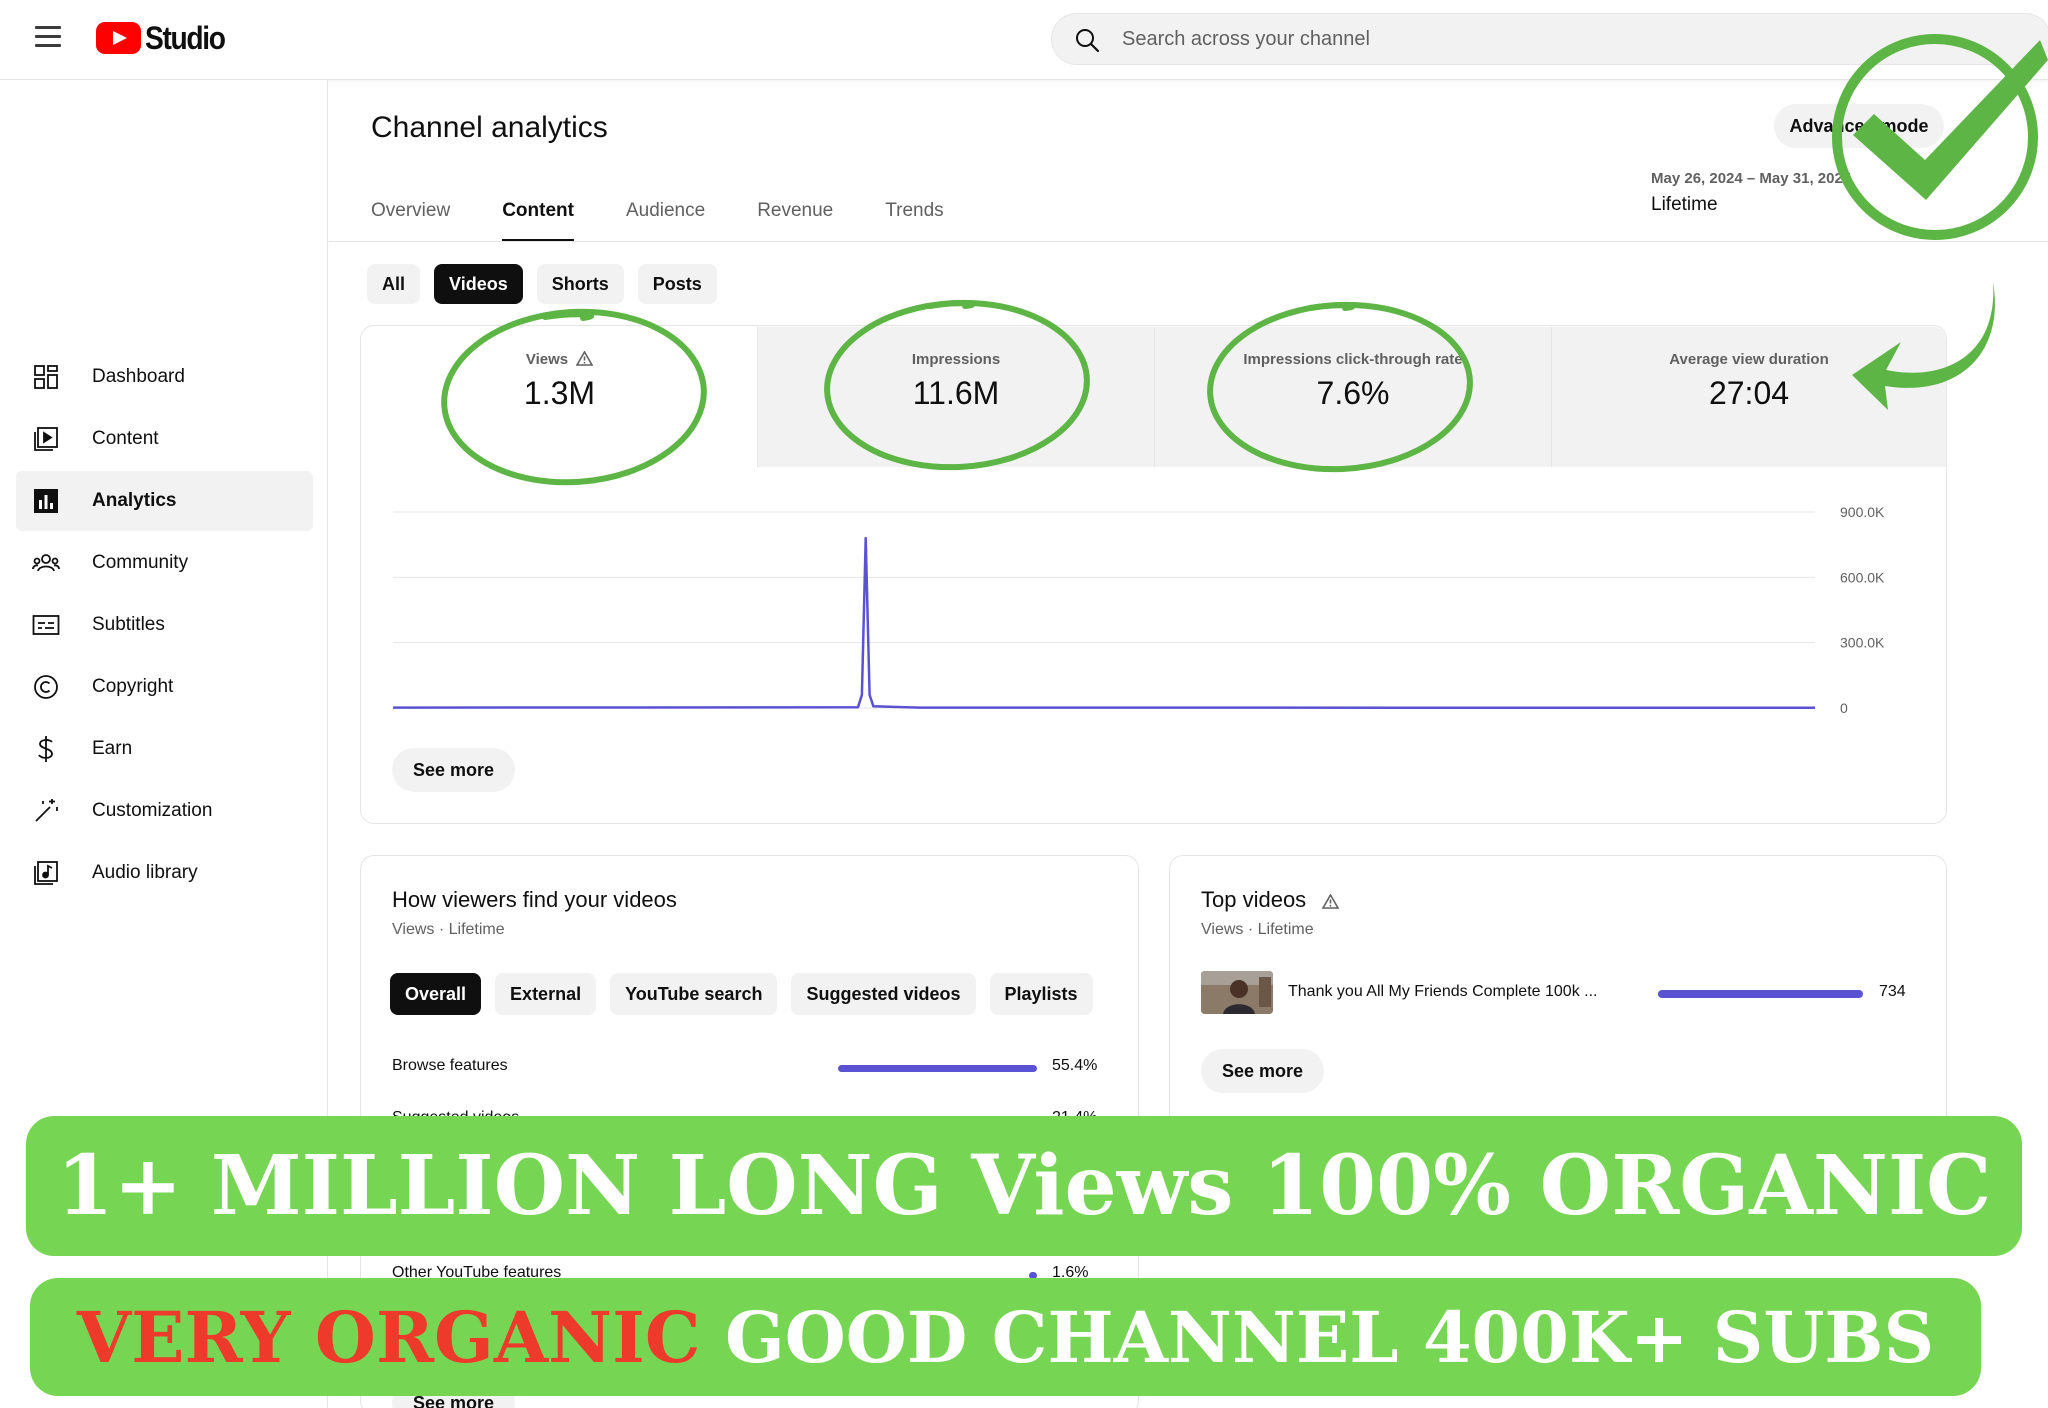 The height and width of the screenshot is (1408, 2048). Describe the element at coordinates (152, 810) in the screenshot. I see `sidebar-item-label: Customization` at that location.